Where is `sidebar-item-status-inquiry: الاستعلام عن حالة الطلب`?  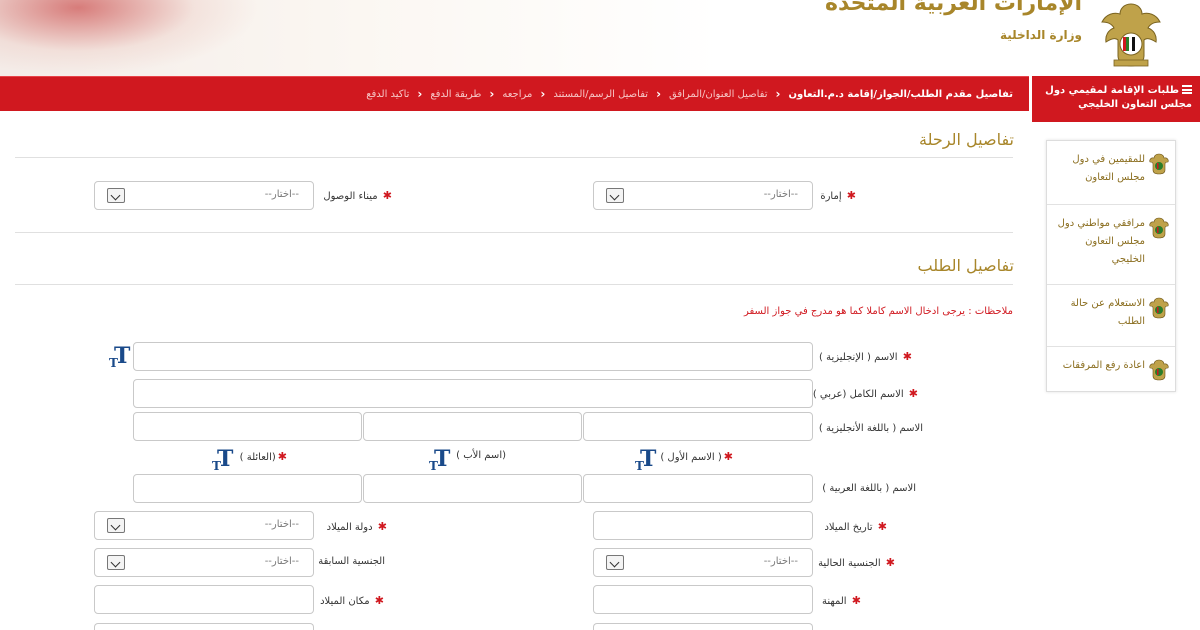
sidebar-item-status-inquiry: الاستعلام عن حالة الطلب is located at coordinates (1111, 316).